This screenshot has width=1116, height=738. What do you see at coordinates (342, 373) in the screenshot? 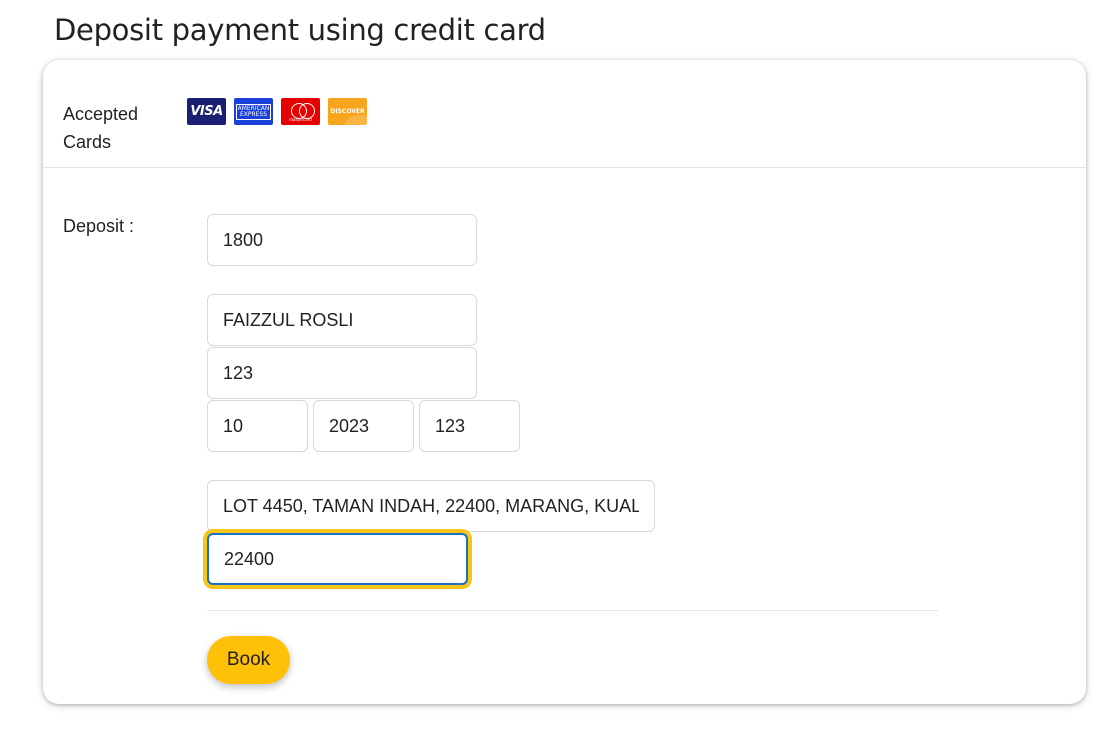
I see `card-number-input` at bounding box center [342, 373].